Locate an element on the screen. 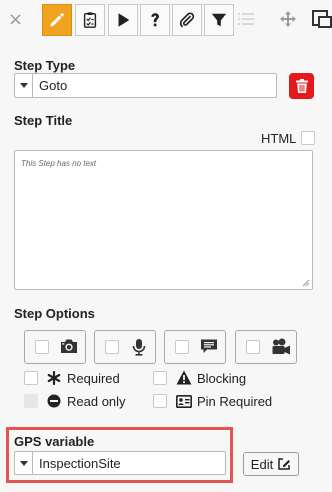 The height and width of the screenshot is (492, 332). run-tab-button is located at coordinates (123, 20).